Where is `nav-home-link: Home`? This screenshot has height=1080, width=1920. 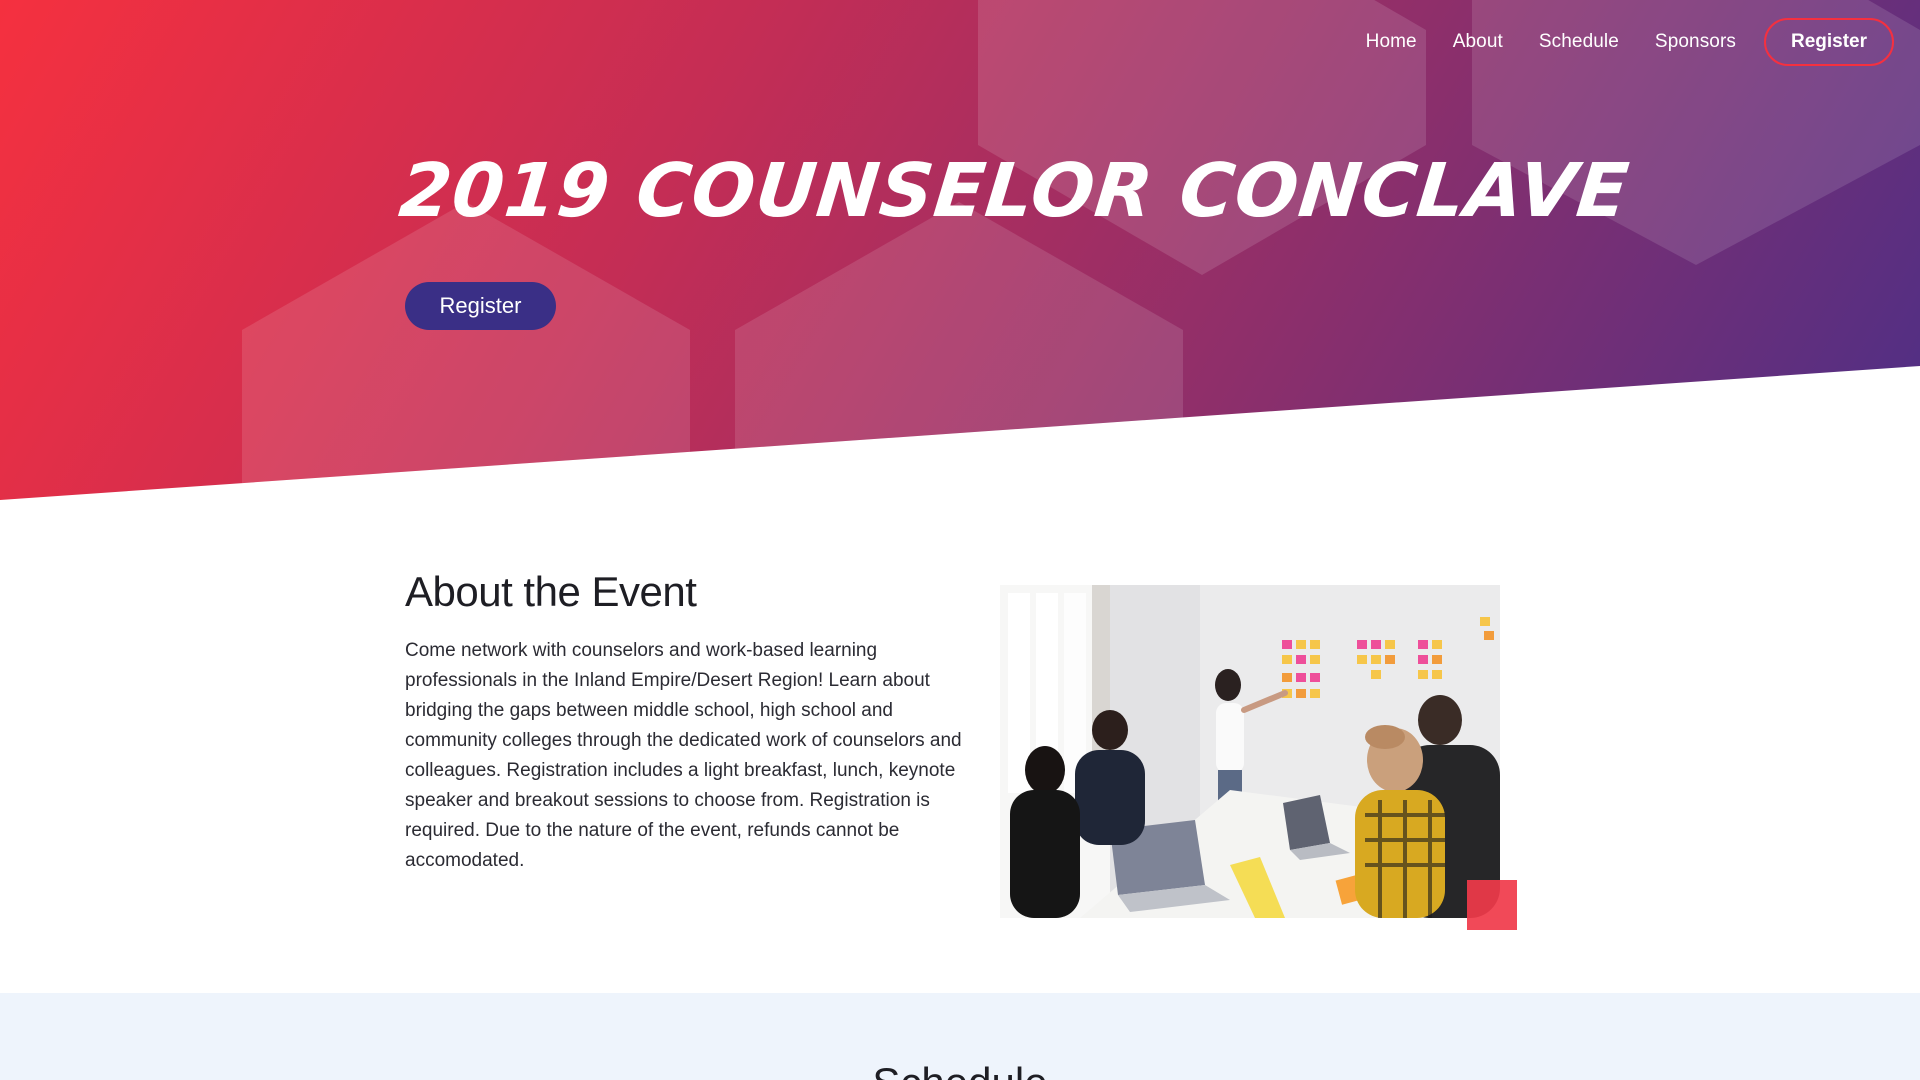 nav-home-link: Home is located at coordinates (1391, 42).